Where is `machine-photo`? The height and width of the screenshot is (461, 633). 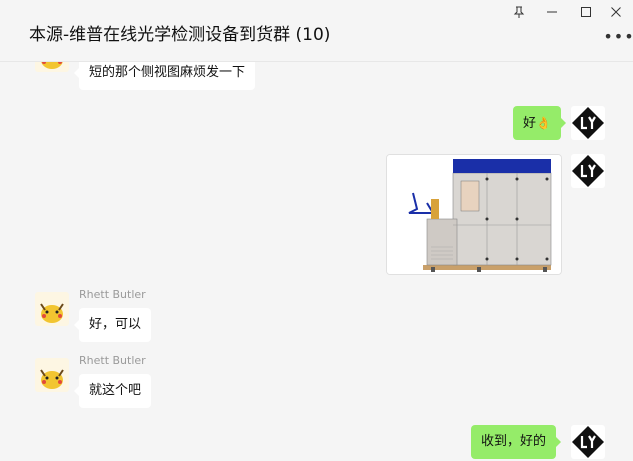
machine-photo is located at coordinates (474, 214).